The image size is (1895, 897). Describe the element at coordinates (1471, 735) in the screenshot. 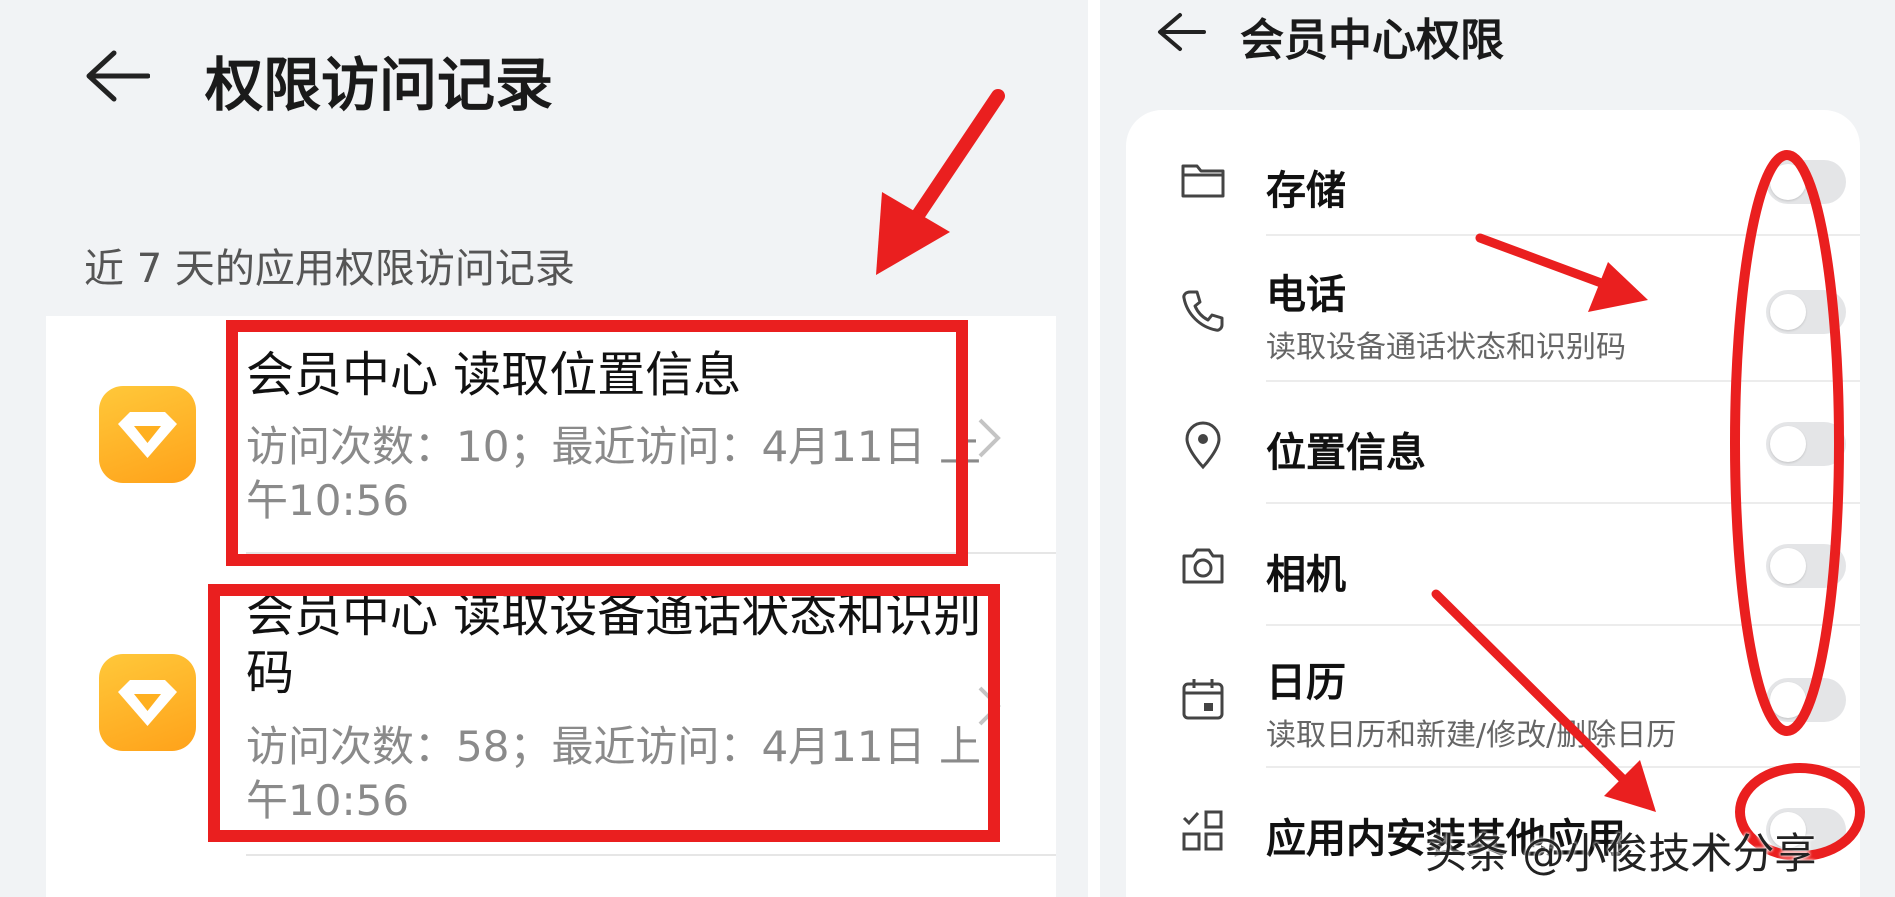

I see `permission-desc: 读取日历和新建/修改/删除日历` at that location.